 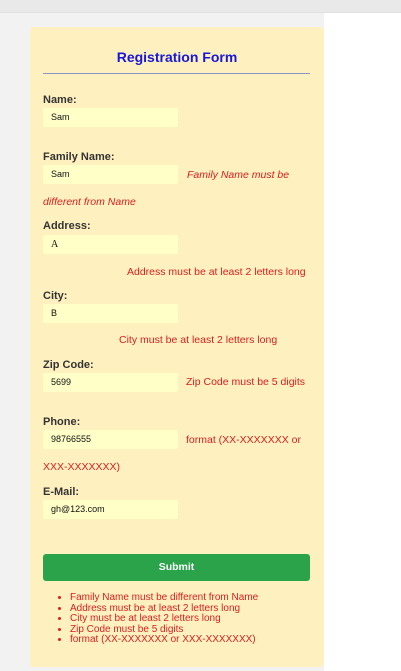 What do you see at coordinates (110, 244) in the screenshot?
I see `address-input: A` at bounding box center [110, 244].